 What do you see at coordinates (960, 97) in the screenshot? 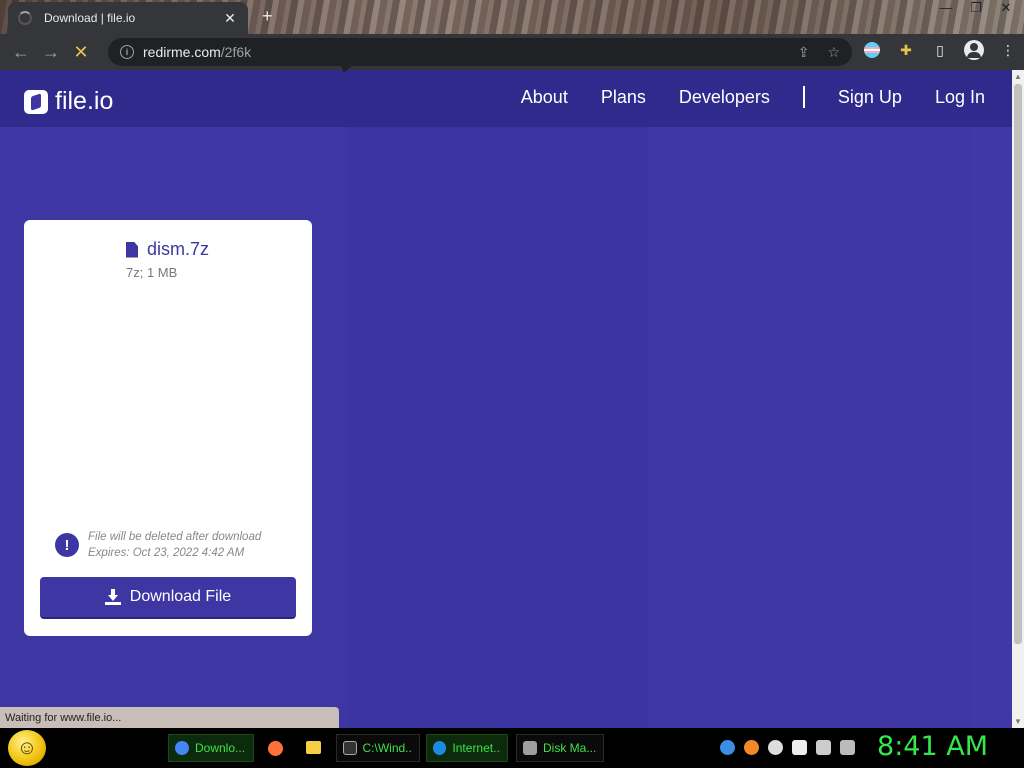
I see `nav-log-in: Log In` at bounding box center [960, 97].